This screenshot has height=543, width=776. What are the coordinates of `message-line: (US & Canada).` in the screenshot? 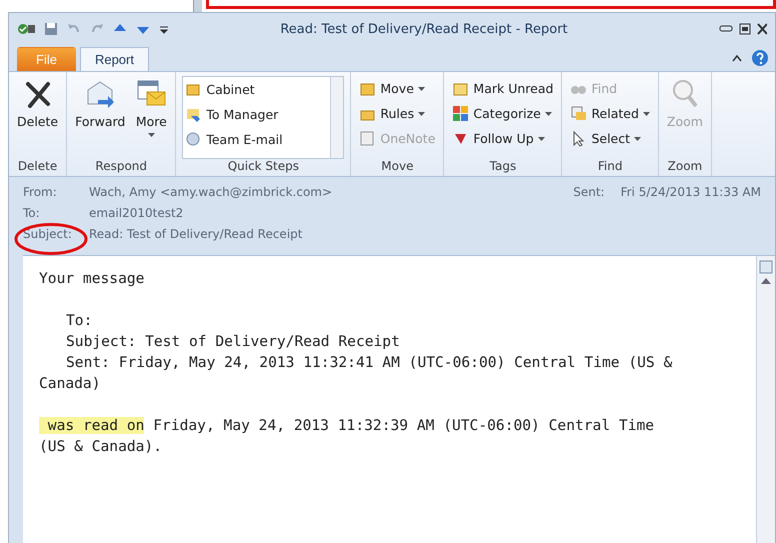 It's located at (101, 447).